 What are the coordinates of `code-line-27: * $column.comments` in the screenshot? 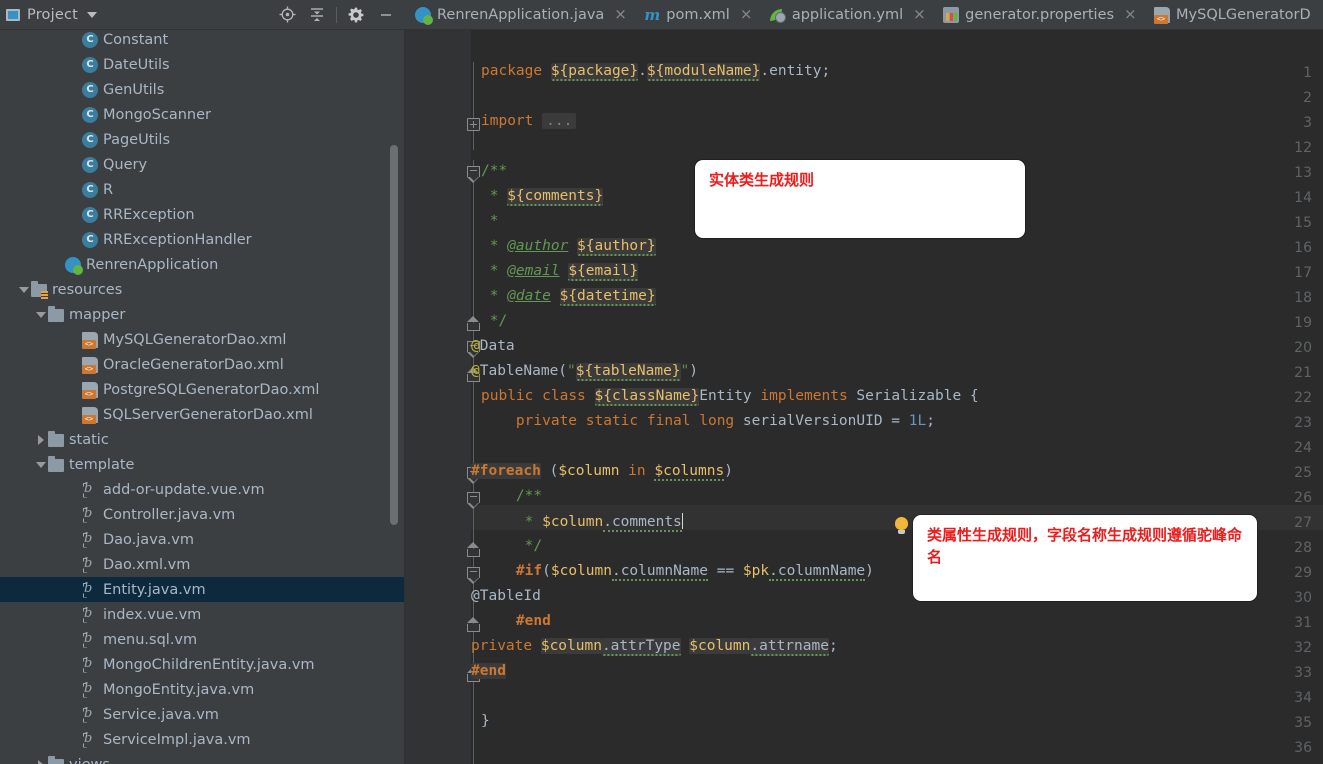 It's located at (582, 522).